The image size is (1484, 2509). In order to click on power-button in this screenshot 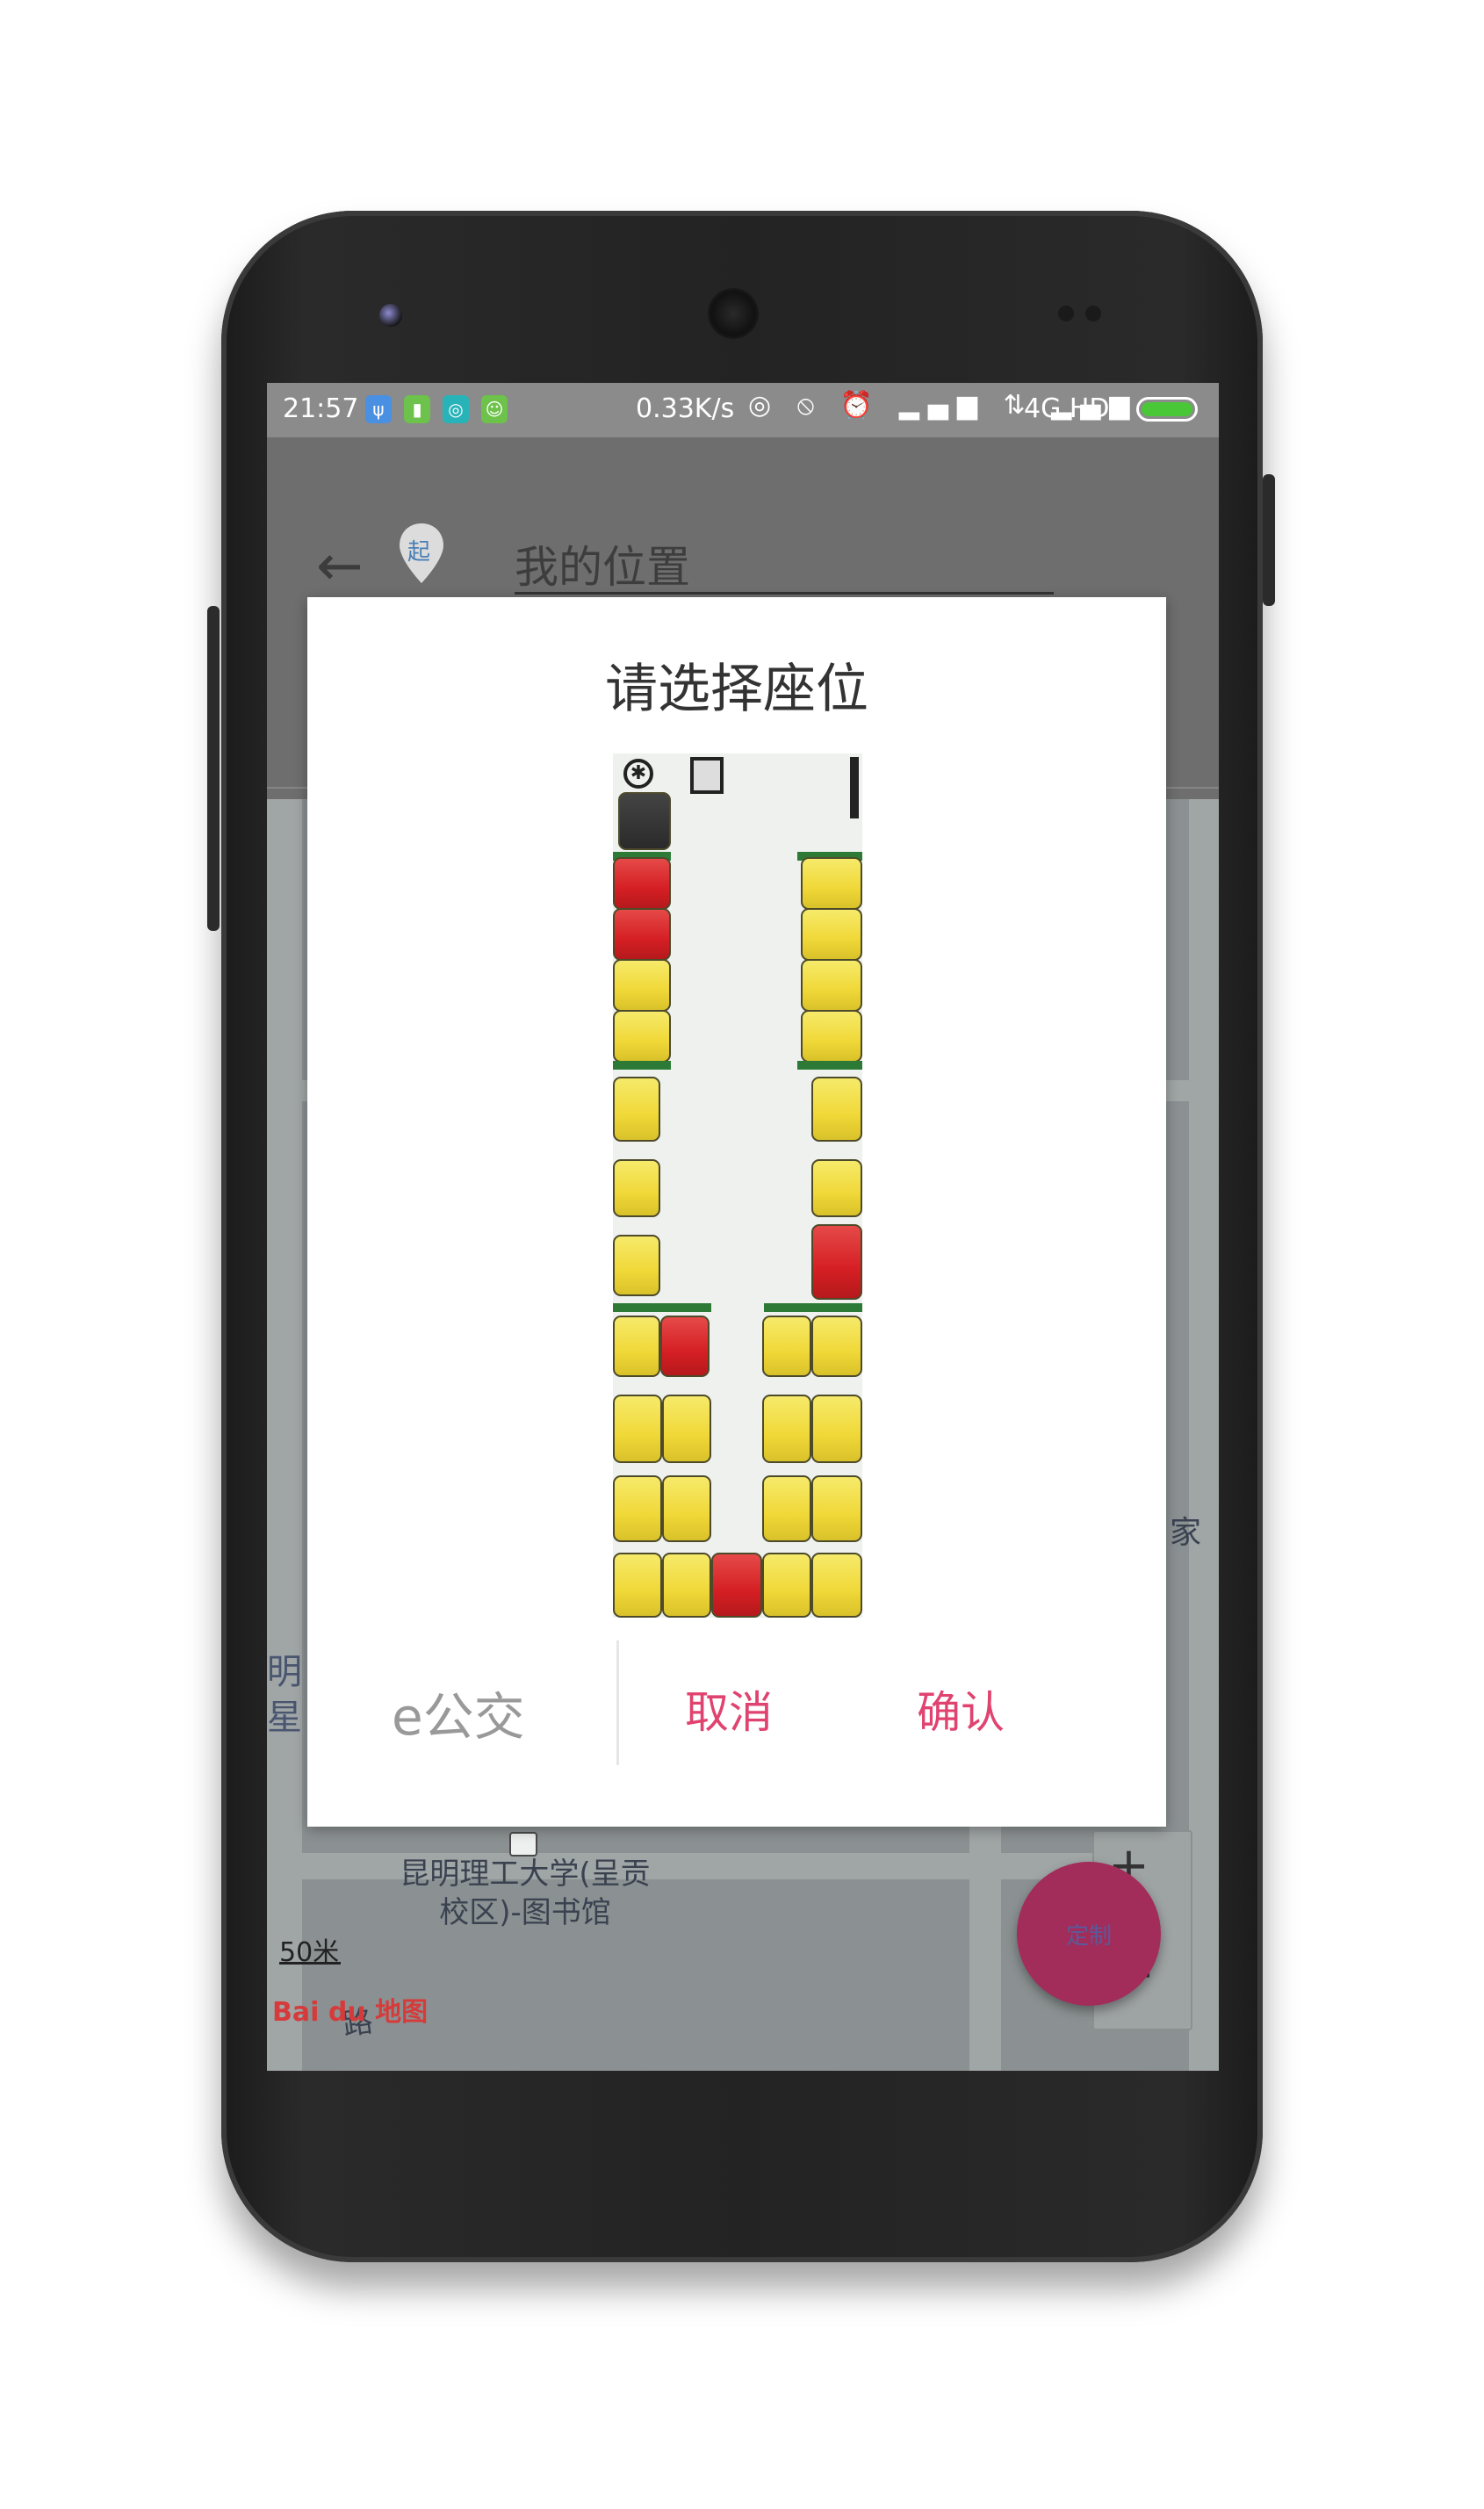, I will do `click(1269, 540)`.